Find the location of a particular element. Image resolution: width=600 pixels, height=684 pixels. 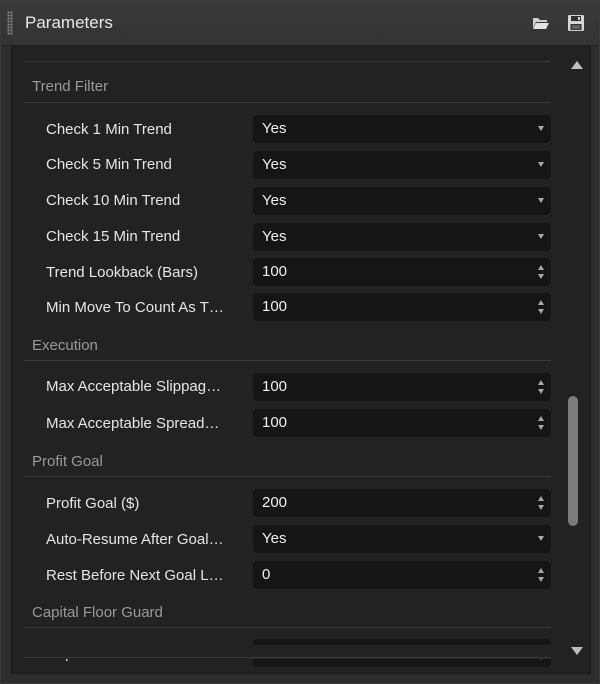

drag-grip-icon is located at coordinates (10, 23).